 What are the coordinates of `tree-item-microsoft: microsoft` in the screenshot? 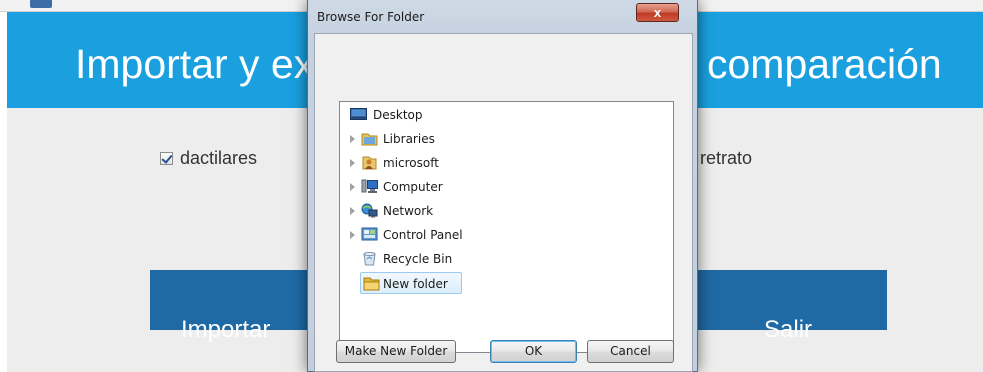 It's located at (410, 163).